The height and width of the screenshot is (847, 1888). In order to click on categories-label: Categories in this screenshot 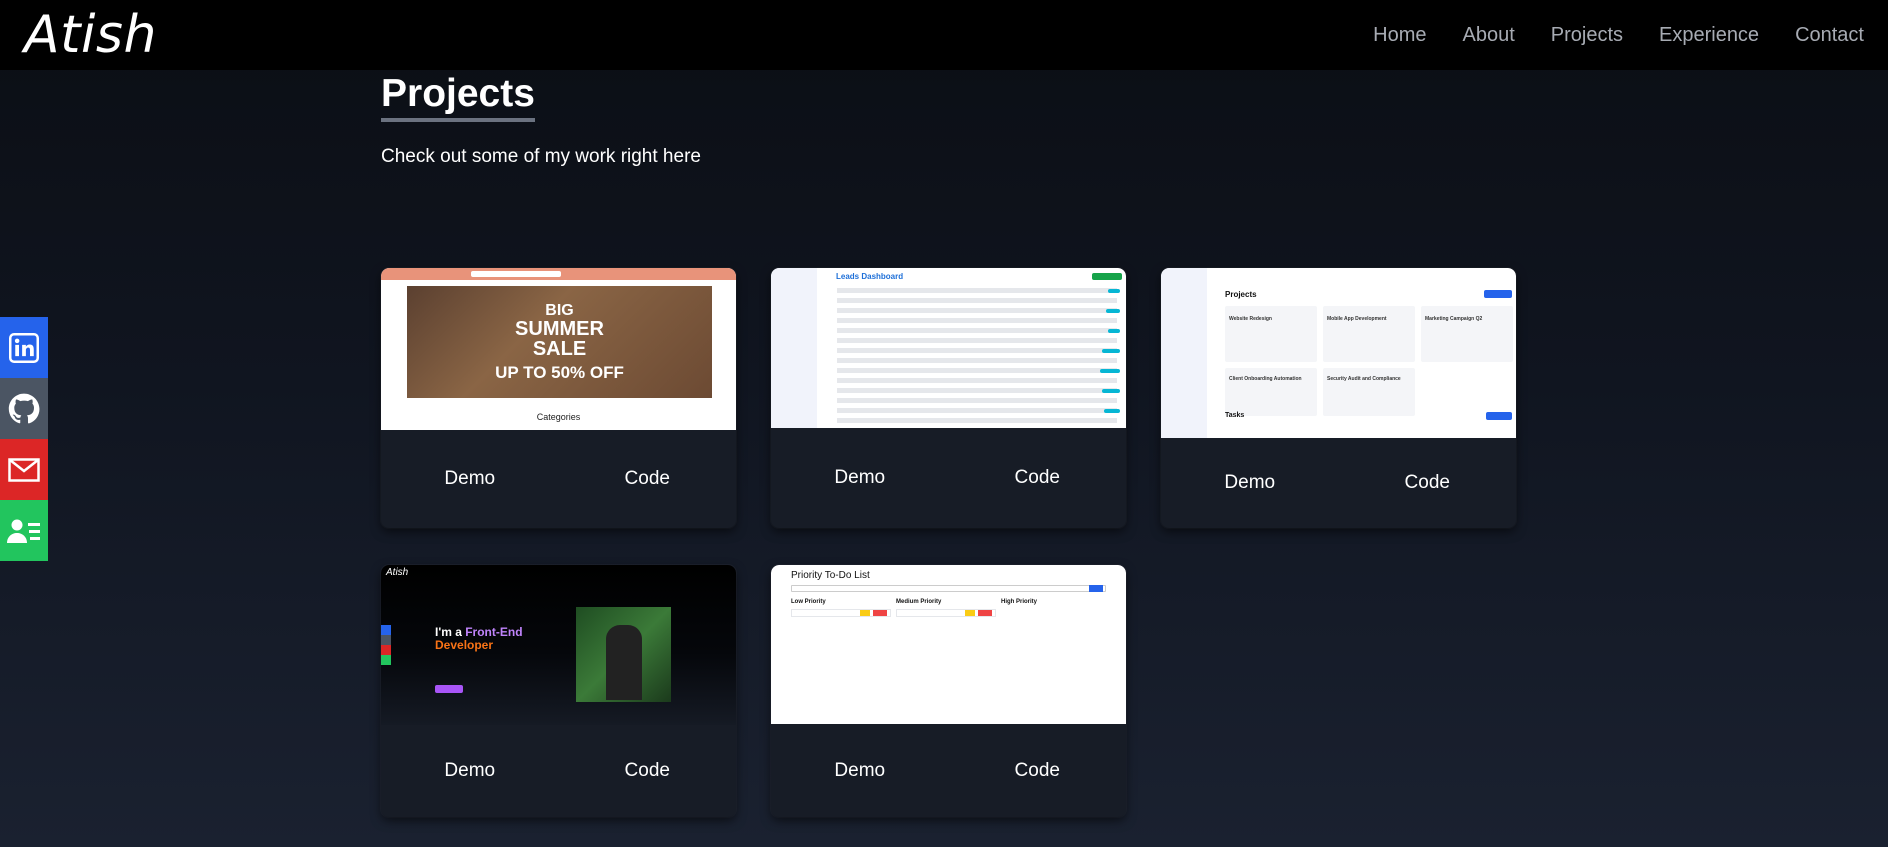, I will do `click(558, 417)`.